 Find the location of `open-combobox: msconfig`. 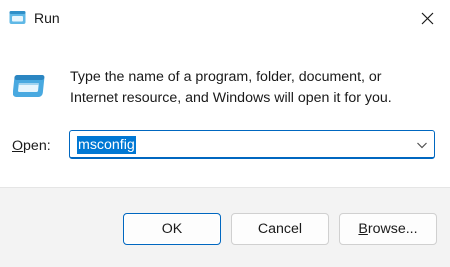

open-combobox: msconfig is located at coordinates (252, 144).